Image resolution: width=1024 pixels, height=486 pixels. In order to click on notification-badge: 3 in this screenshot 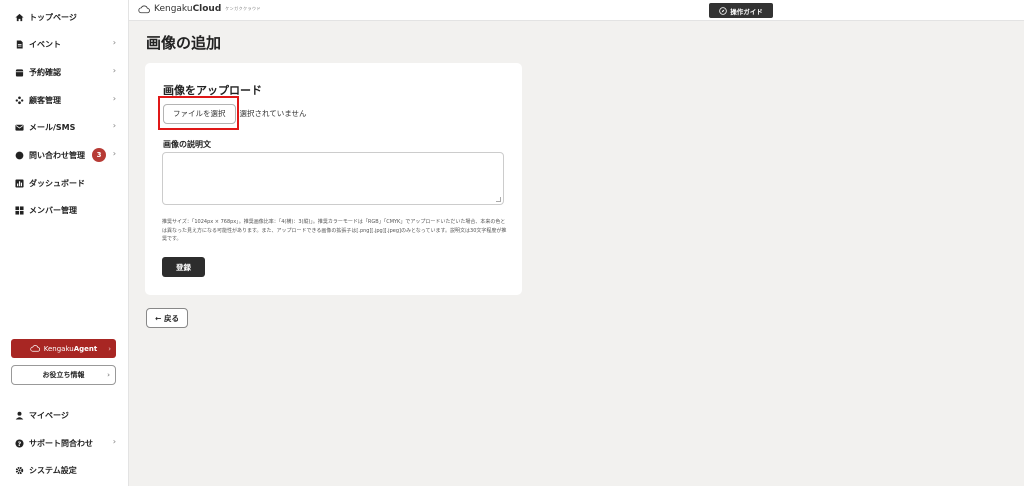, I will do `click(99, 155)`.